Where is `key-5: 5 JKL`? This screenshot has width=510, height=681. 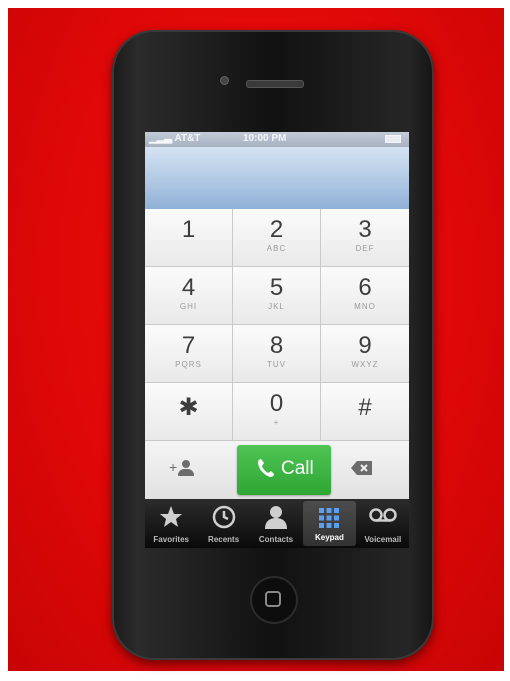 key-5: 5 JKL is located at coordinates (277, 296).